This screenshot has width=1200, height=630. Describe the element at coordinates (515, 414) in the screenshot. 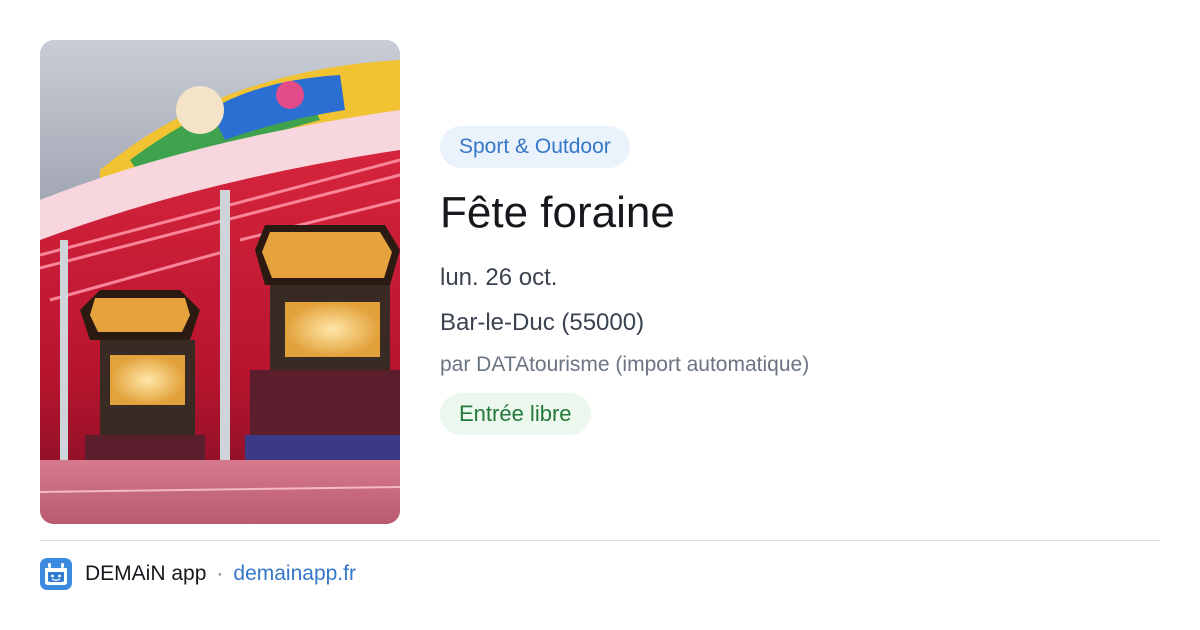

I see `price-badge: Entrée libre` at that location.